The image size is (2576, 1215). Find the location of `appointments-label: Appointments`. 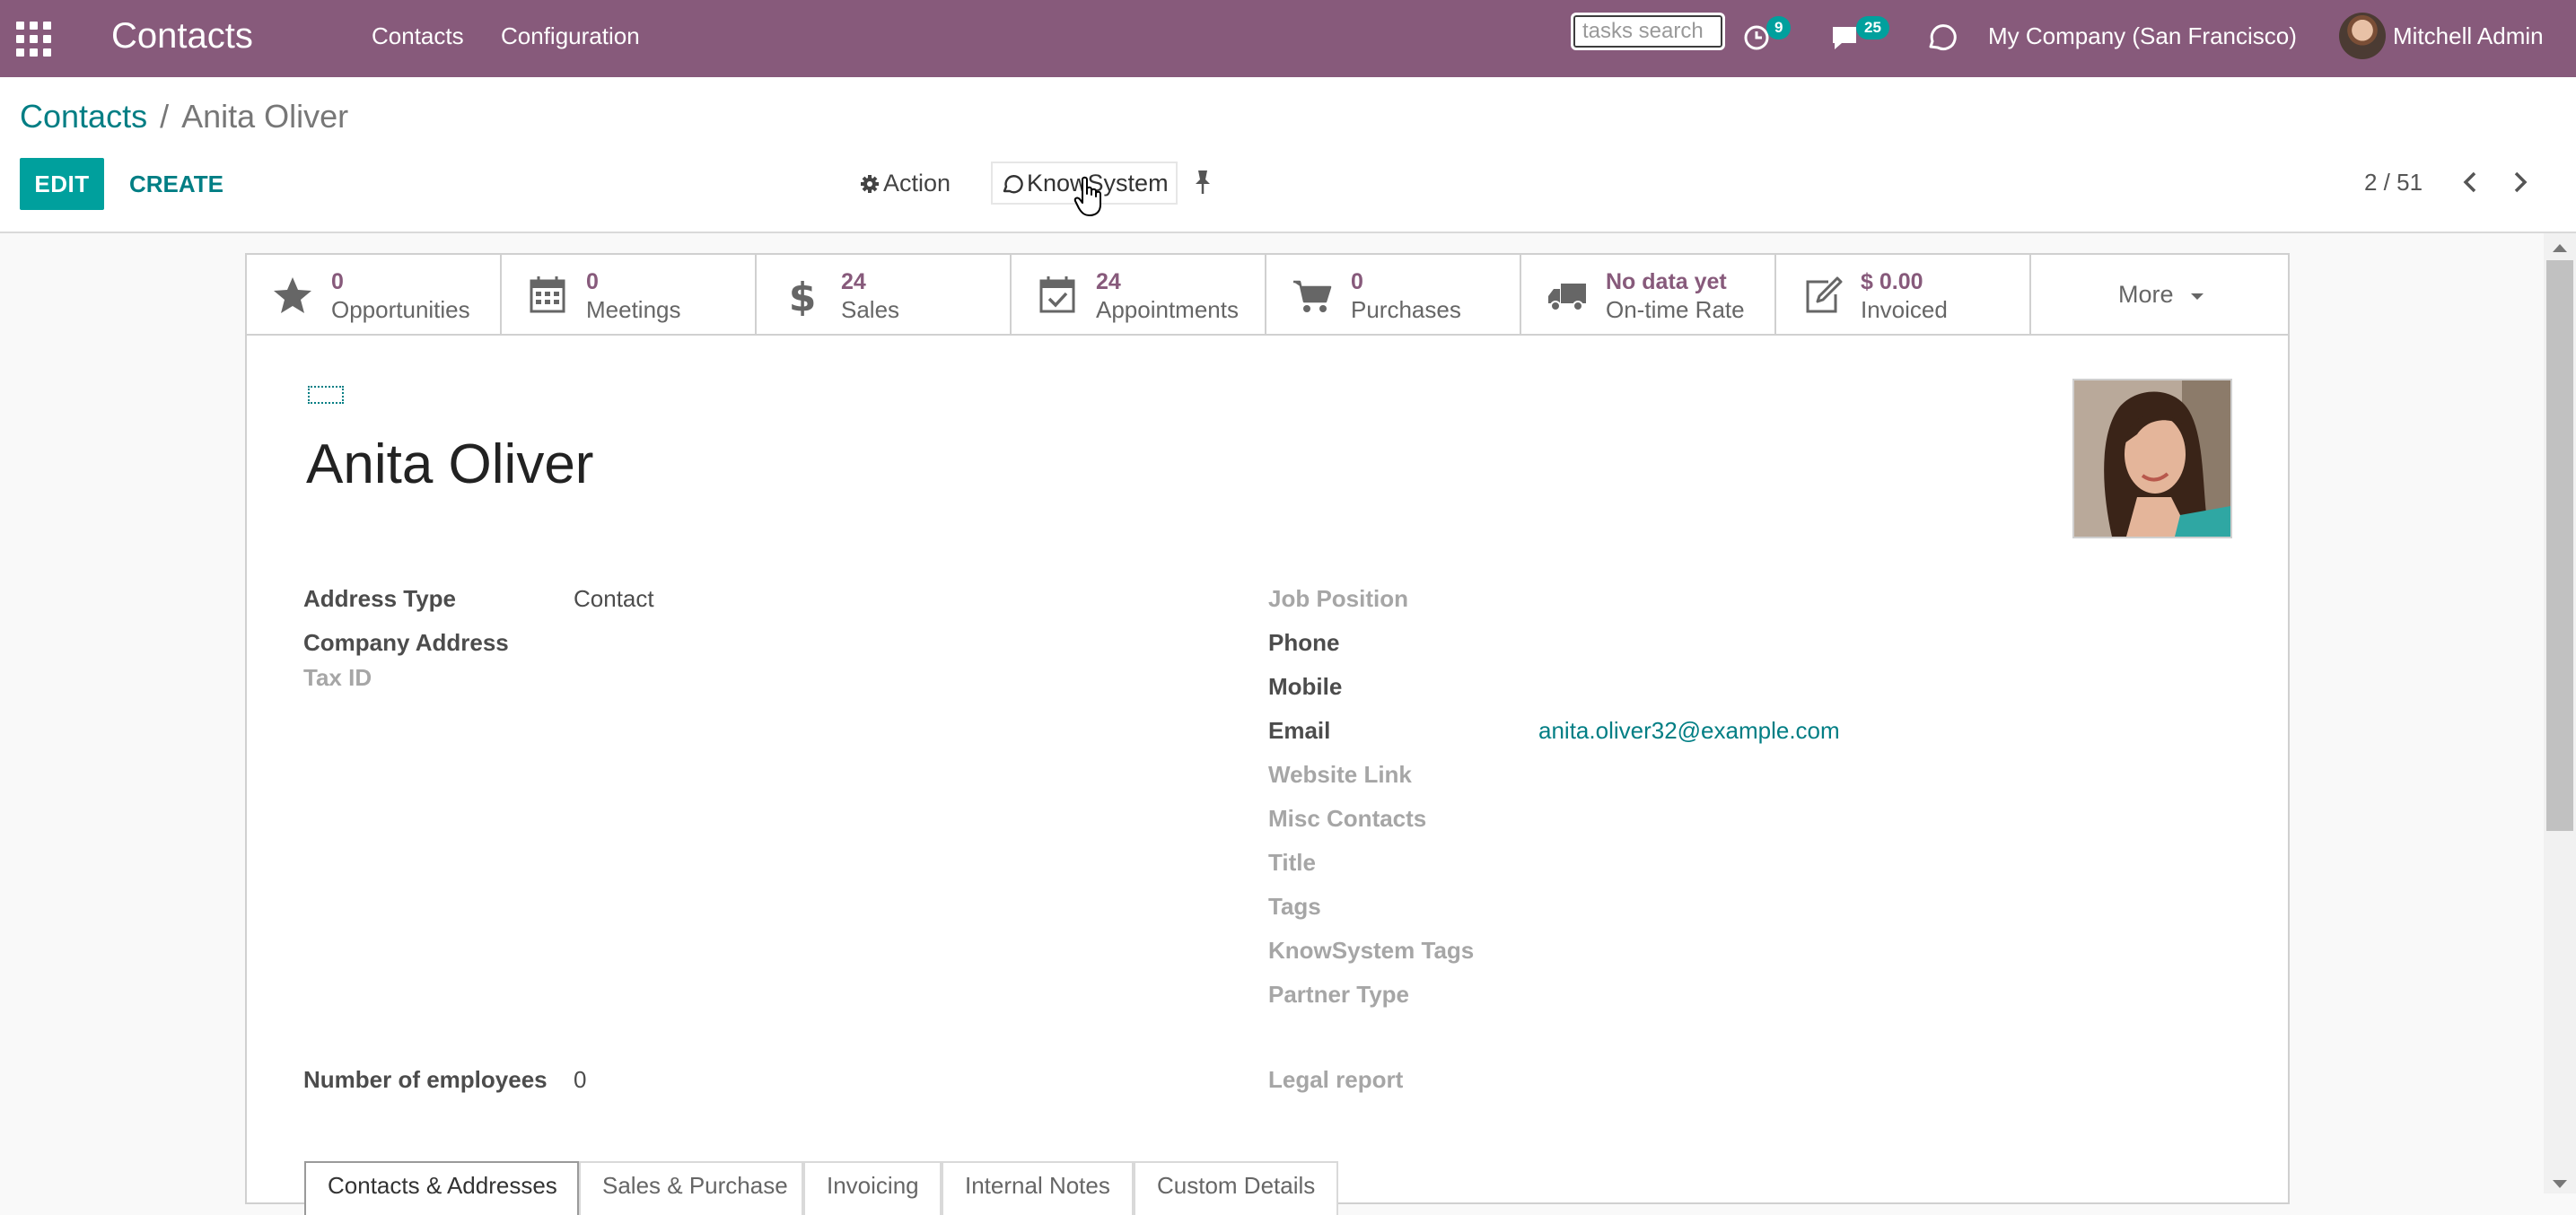

appointments-label: Appointments is located at coordinates (1167, 310).